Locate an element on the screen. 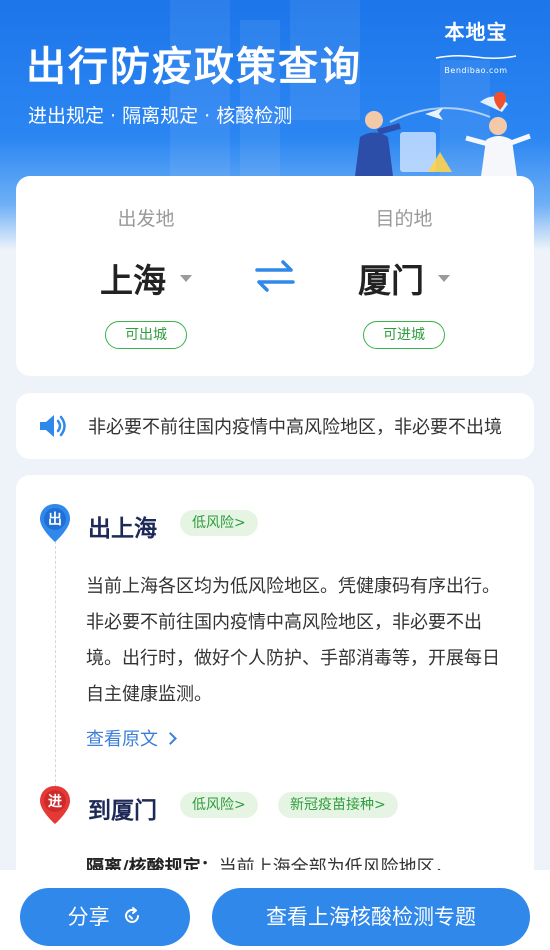 The height and width of the screenshot is (950, 550). entry-risk-tag: 低风险> is located at coordinates (219, 805).